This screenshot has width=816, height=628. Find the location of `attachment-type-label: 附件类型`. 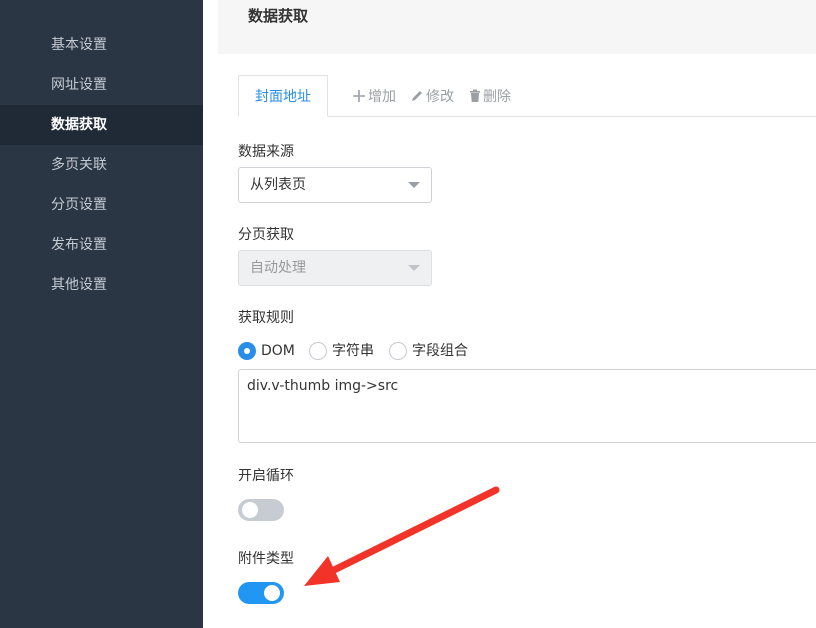

attachment-type-label: 附件类型 is located at coordinates (266, 559).